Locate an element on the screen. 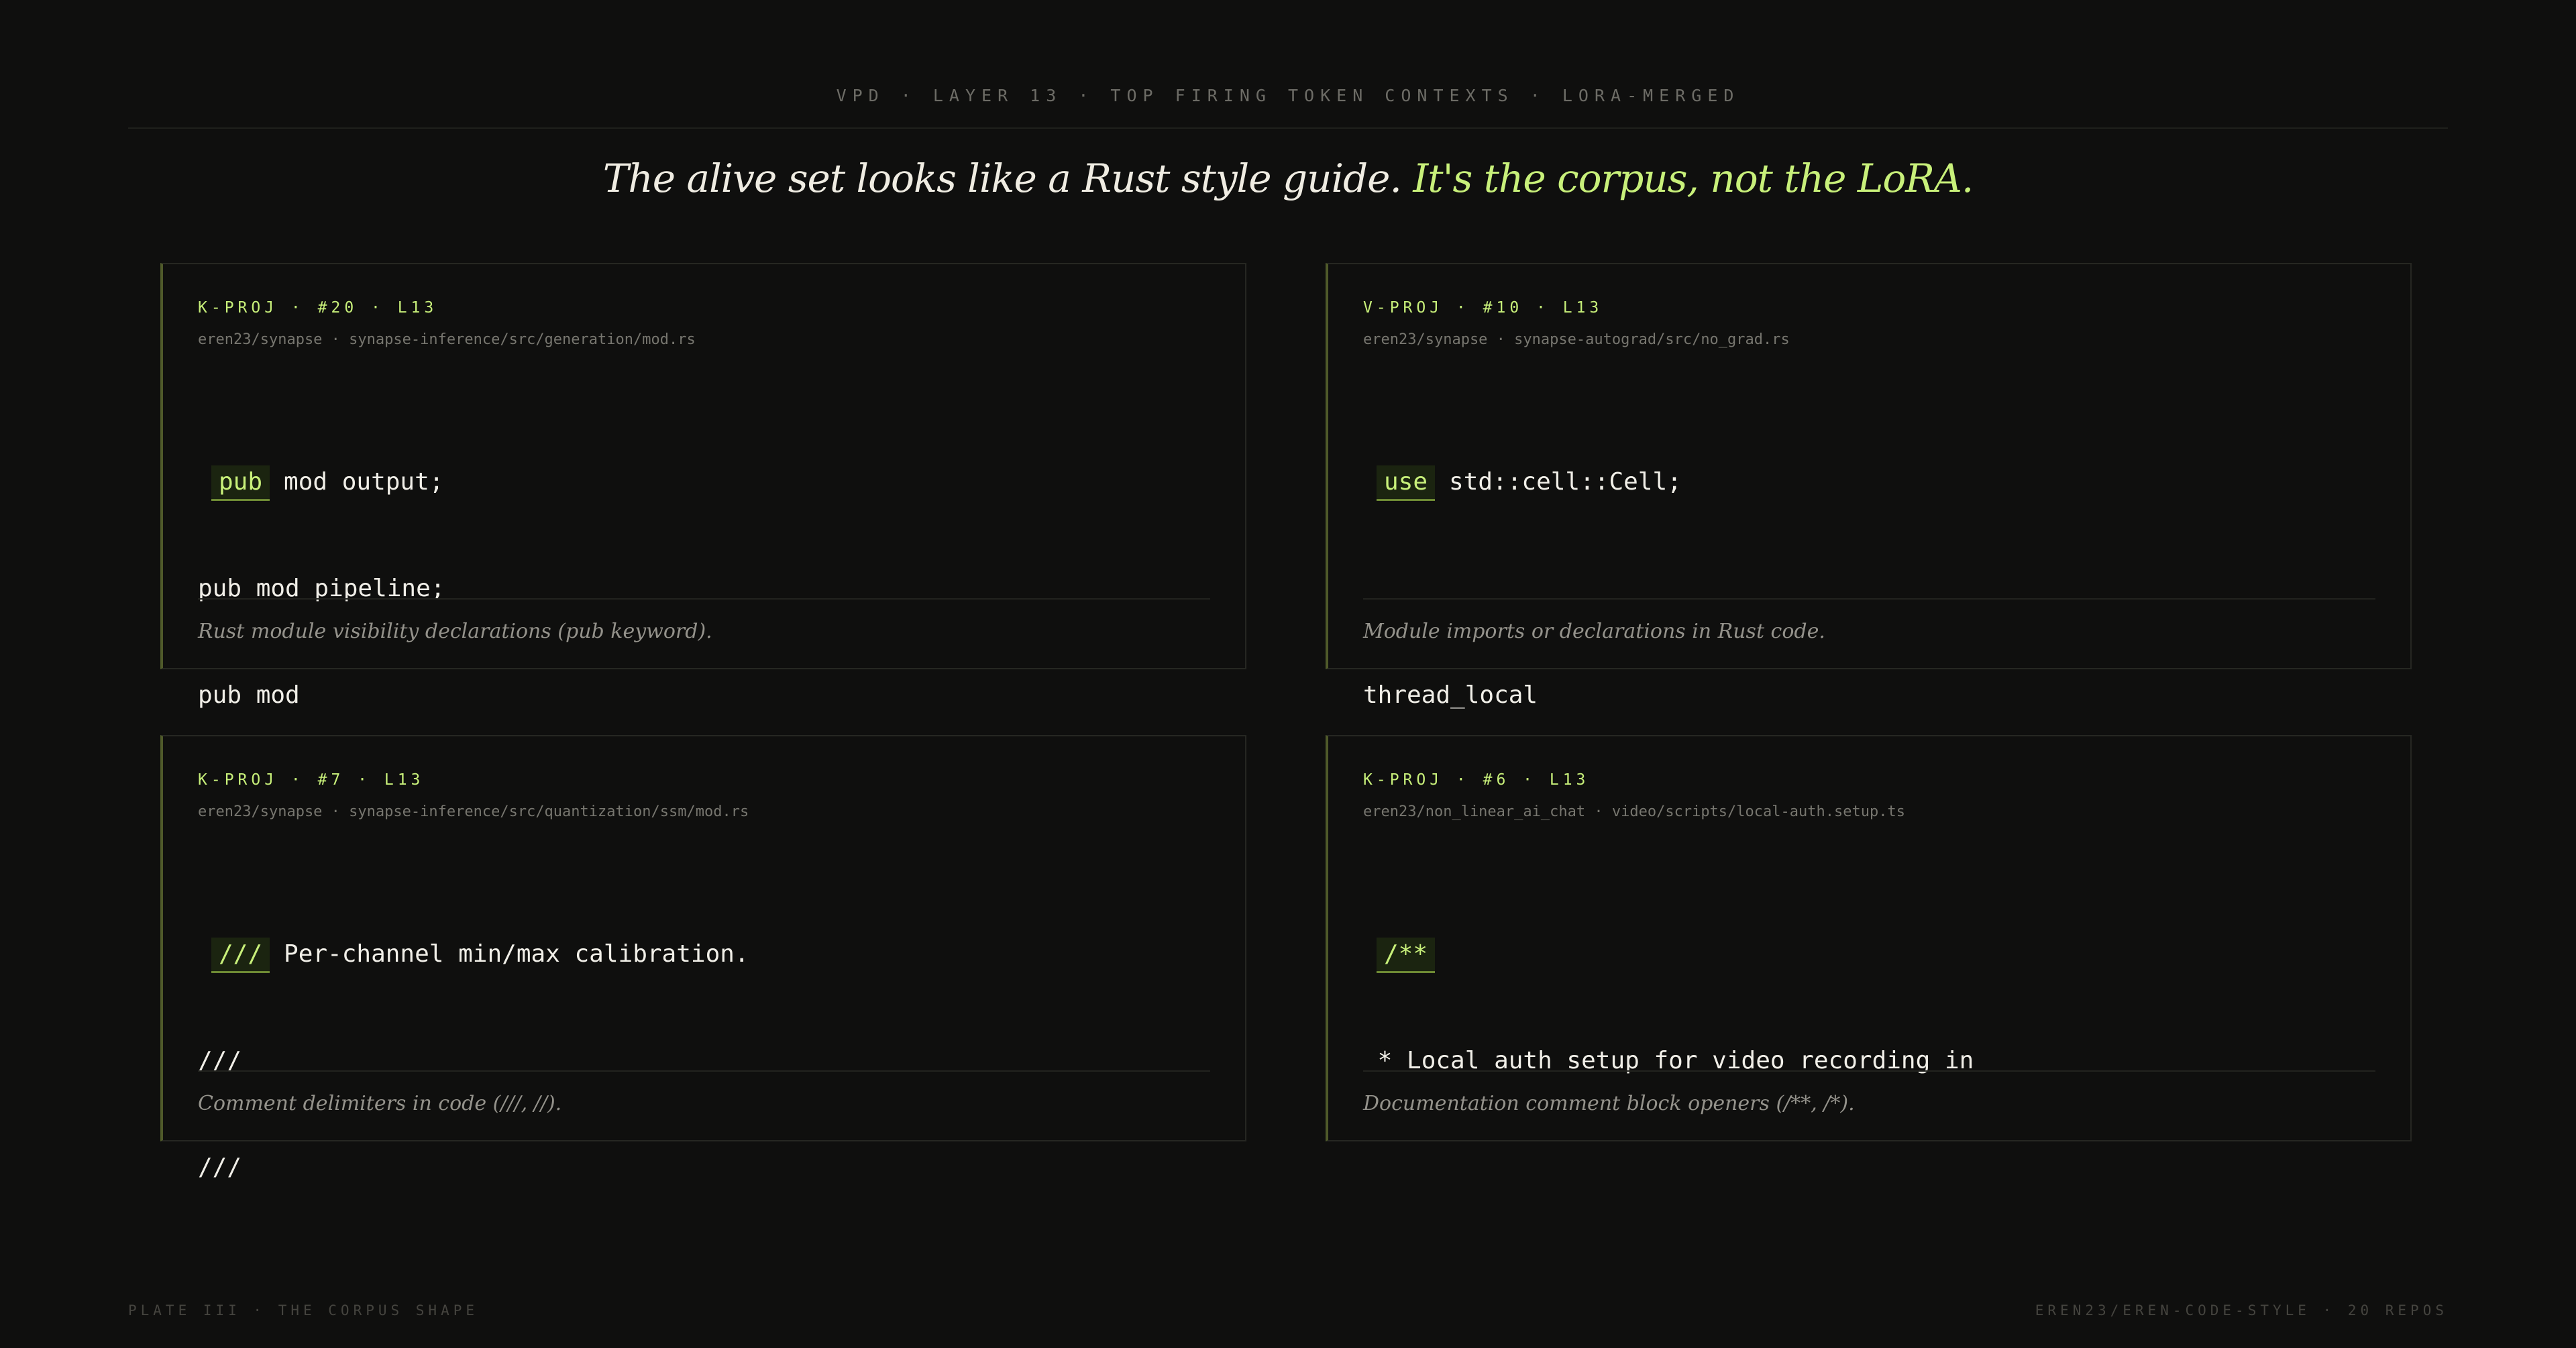 This screenshot has height=1348, width=2576. code-line: pub mod output; is located at coordinates (321, 482).